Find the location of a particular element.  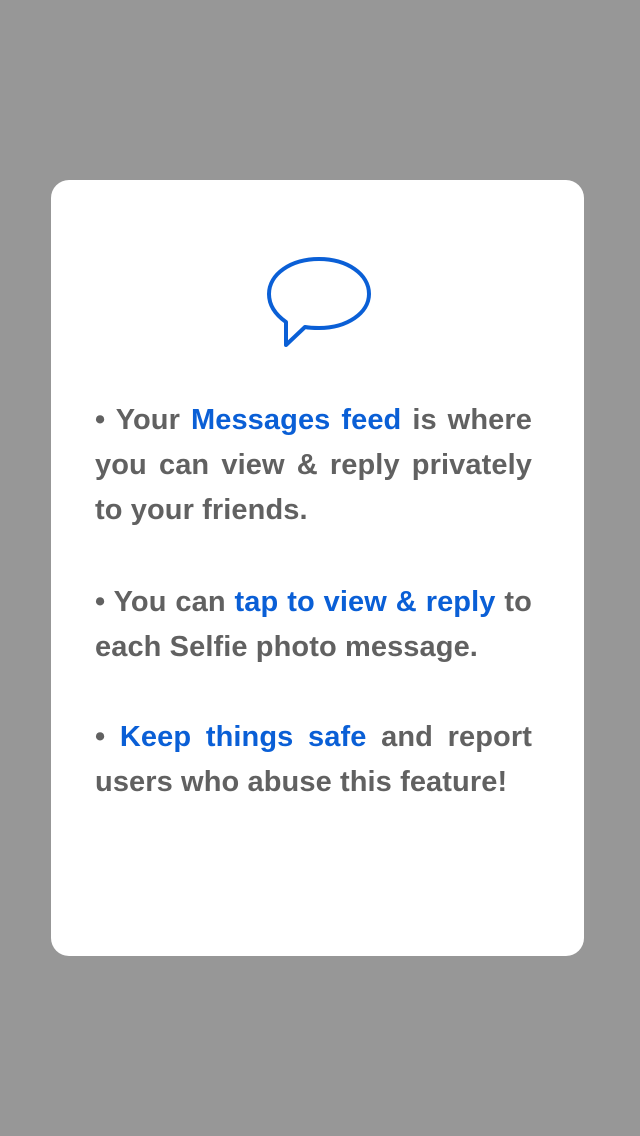

tip-highlight-keep-safe: Keep things safe is located at coordinates (243, 737).